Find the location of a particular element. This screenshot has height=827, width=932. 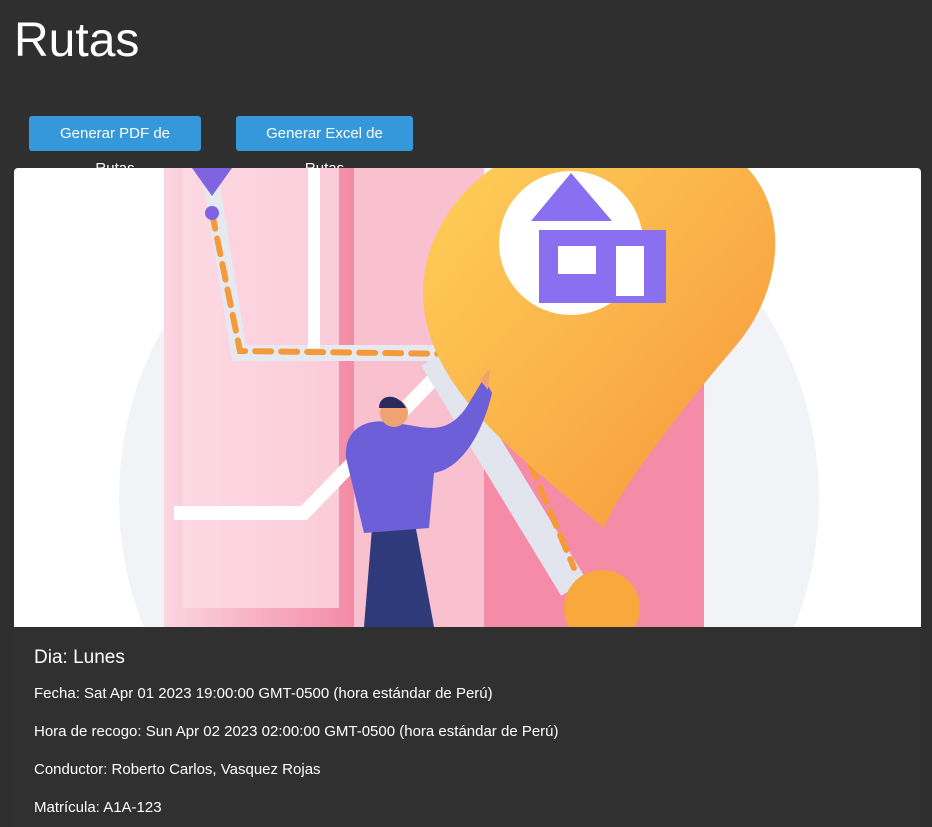

generate-excel-button: Generar Excel de Rutas is located at coordinates (324, 146).